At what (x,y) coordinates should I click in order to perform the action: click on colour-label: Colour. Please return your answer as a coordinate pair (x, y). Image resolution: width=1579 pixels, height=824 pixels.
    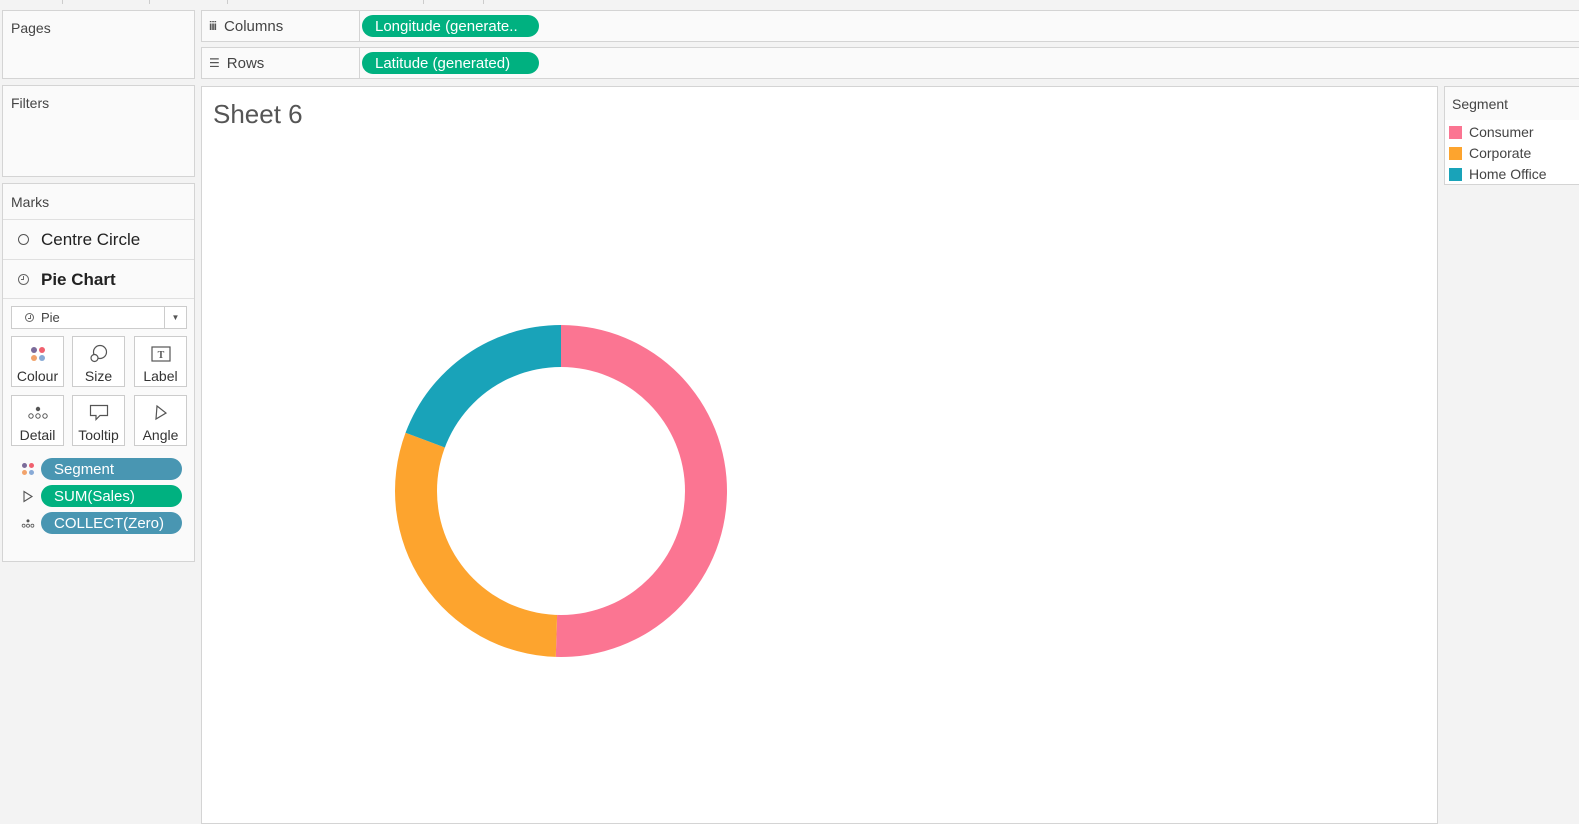
    Looking at the image, I should click on (37, 376).